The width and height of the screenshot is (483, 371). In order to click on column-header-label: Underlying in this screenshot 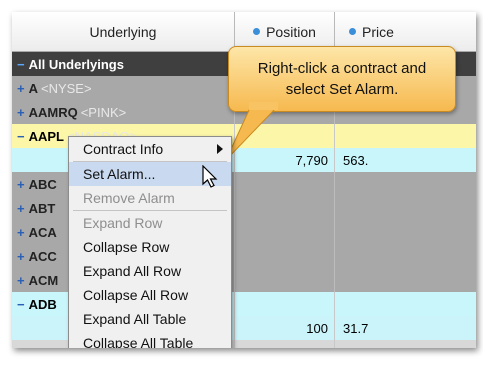, I will do `click(123, 31)`.